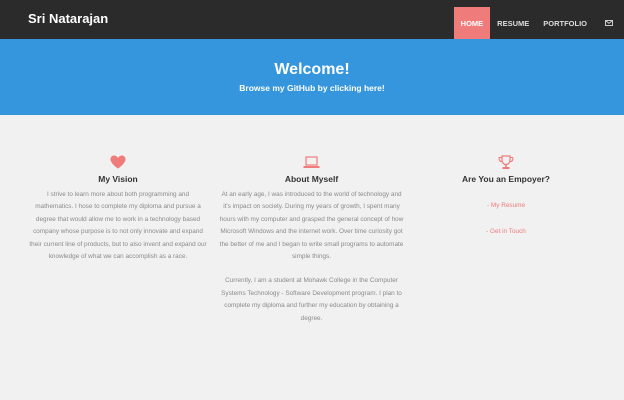  What do you see at coordinates (118, 179) in the screenshot?
I see `vision-title: My Vision` at bounding box center [118, 179].